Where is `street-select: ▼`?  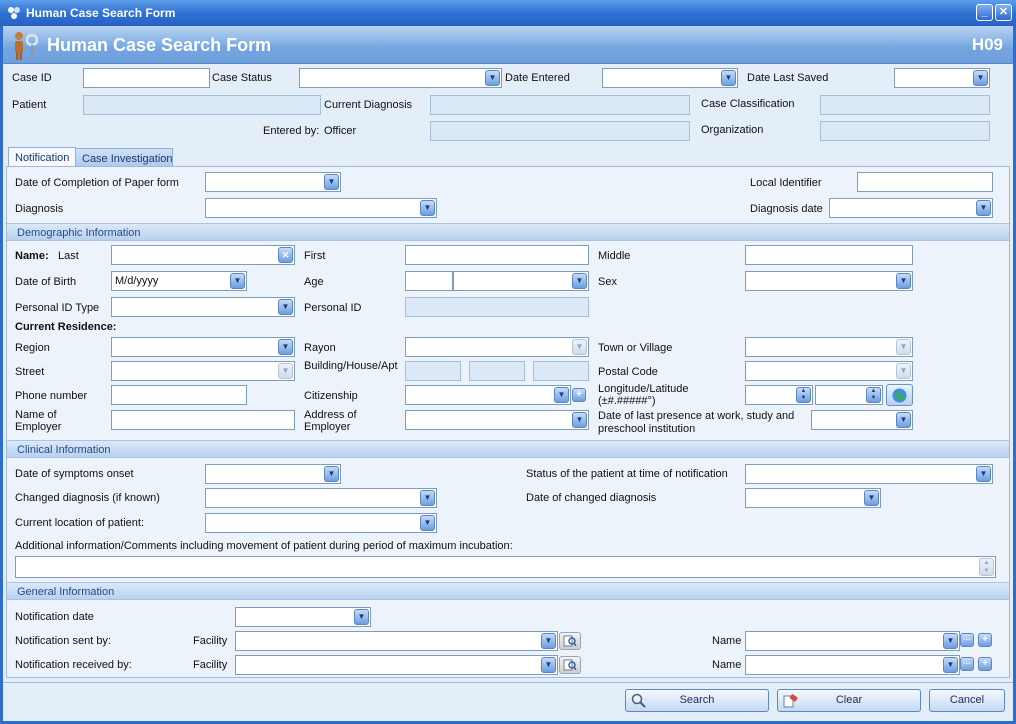 street-select: ▼ is located at coordinates (203, 371).